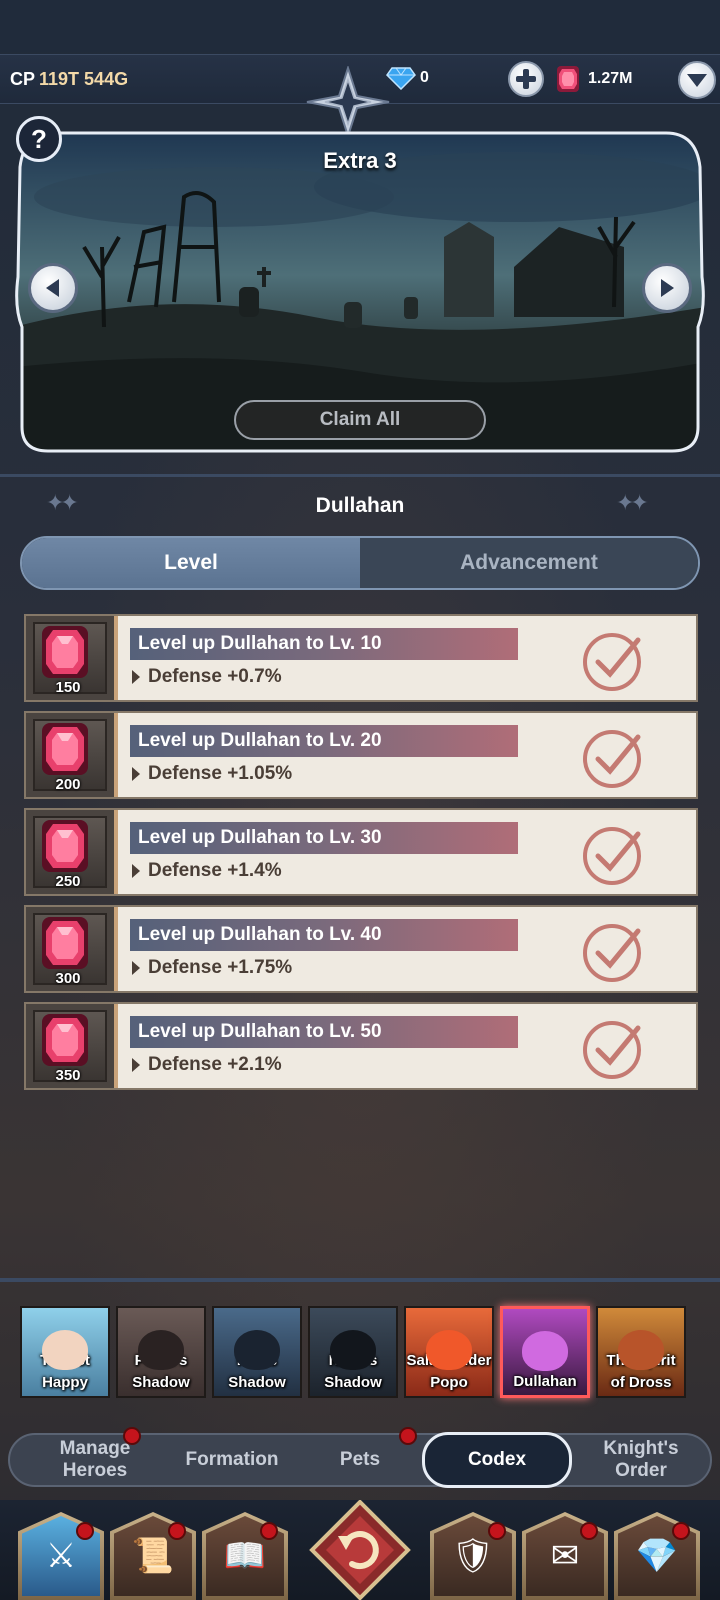 This screenshot has width=720, height=1600. Describe the element at coordinates (68, 784) in the screenshot. I see `reward-amount: 200` at that location.